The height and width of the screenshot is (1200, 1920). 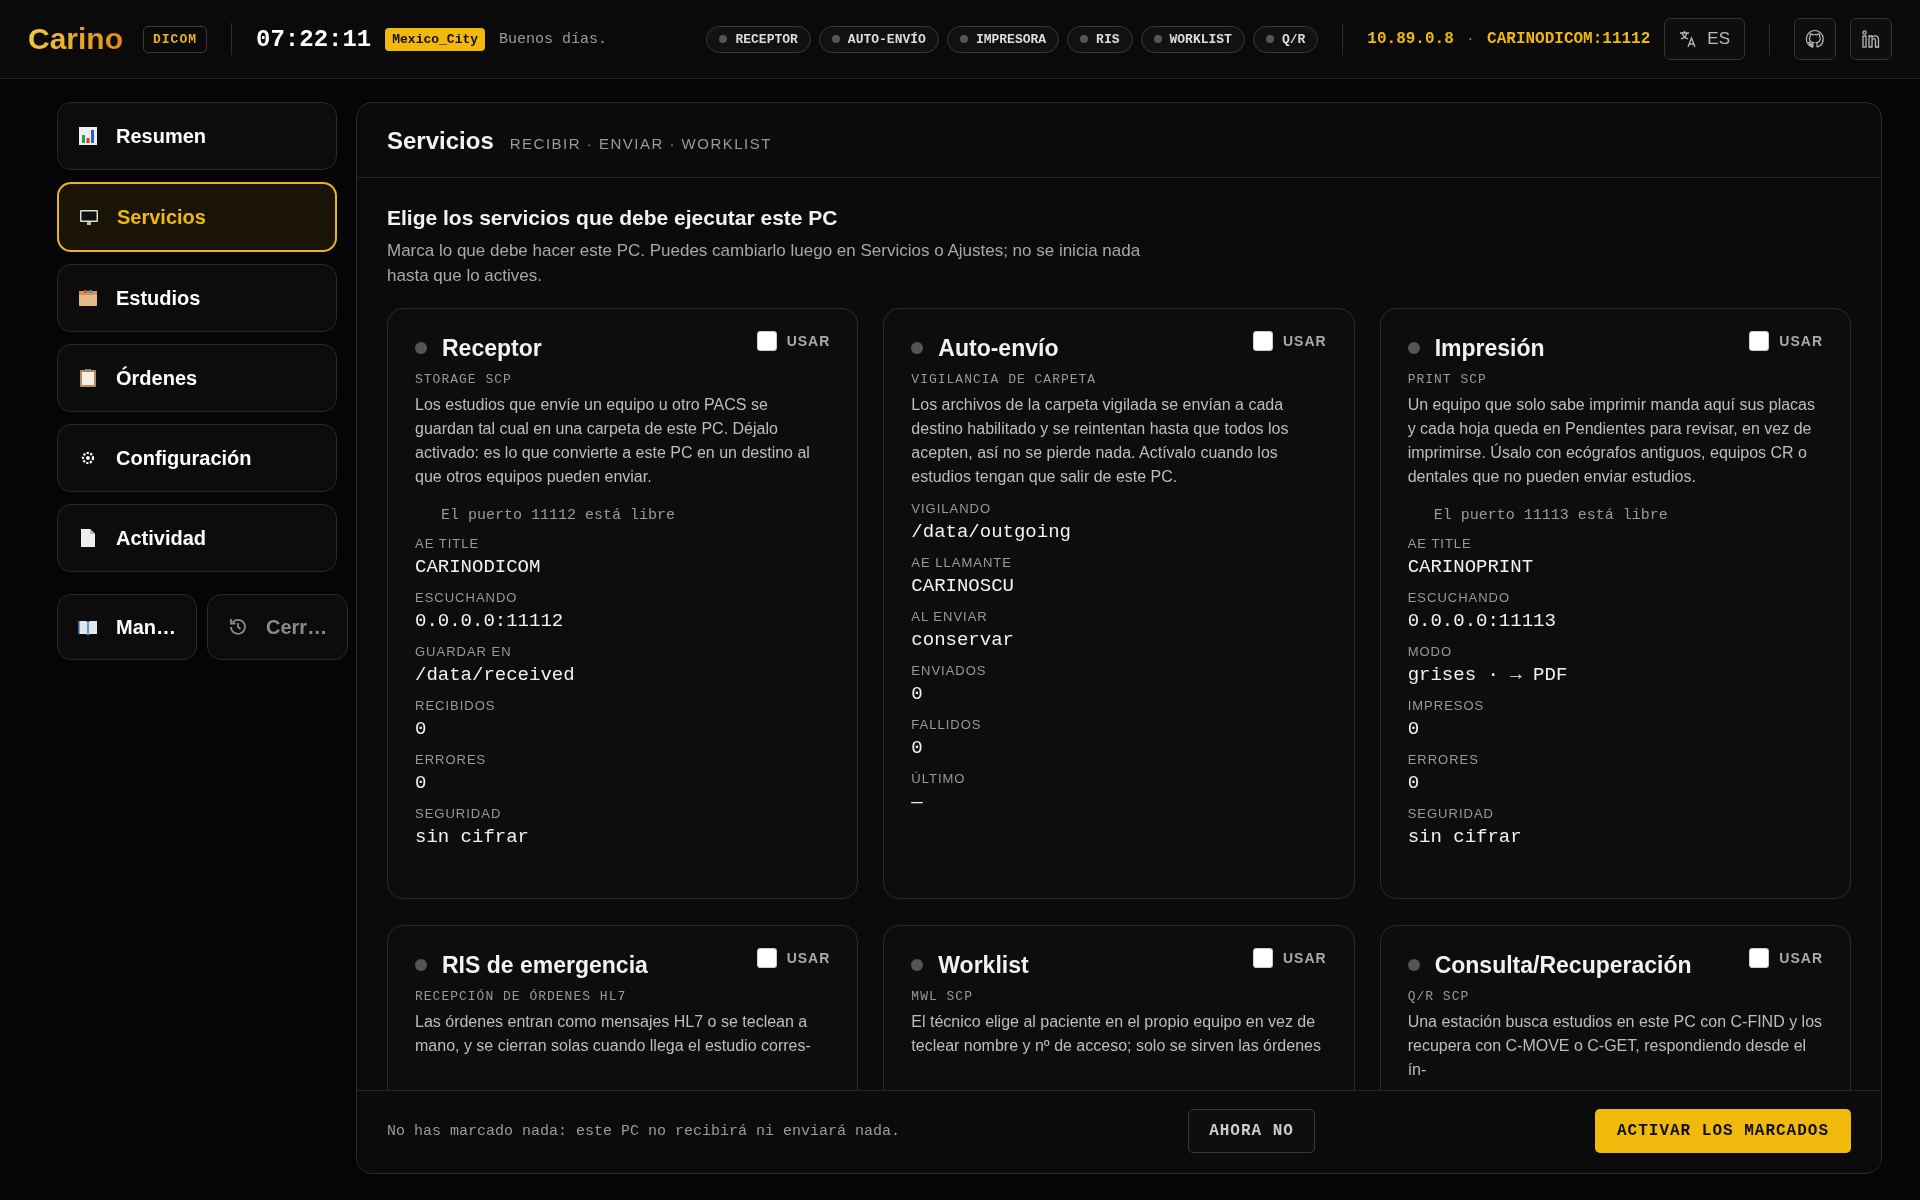 What do you see at coordinates (613, 218) in the screenshot?
I see `intro-heading: Elige los servicios que debe ejecutar este PC` at bounding box center [613, 218].